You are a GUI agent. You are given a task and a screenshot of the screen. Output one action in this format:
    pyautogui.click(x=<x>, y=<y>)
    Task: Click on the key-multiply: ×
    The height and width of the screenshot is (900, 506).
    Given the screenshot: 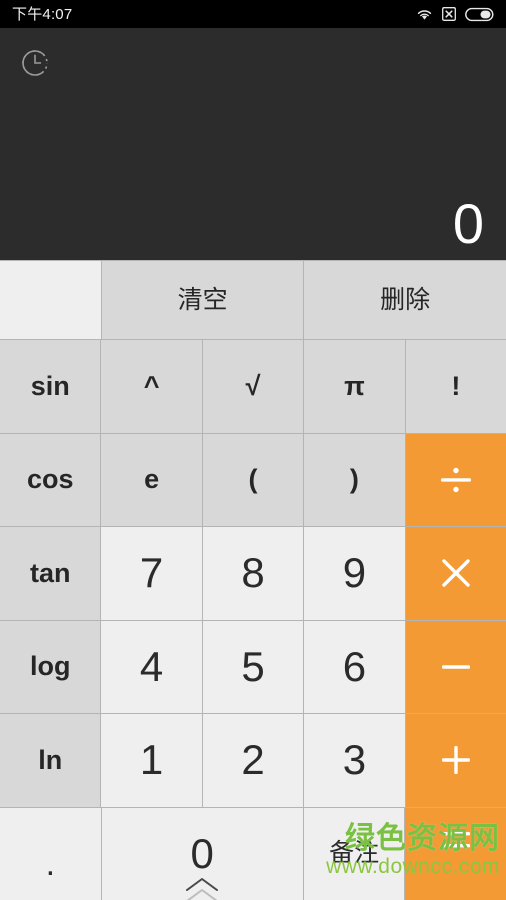 What is the action you would take?
    pyautogui.click(x=455, y=573)
    